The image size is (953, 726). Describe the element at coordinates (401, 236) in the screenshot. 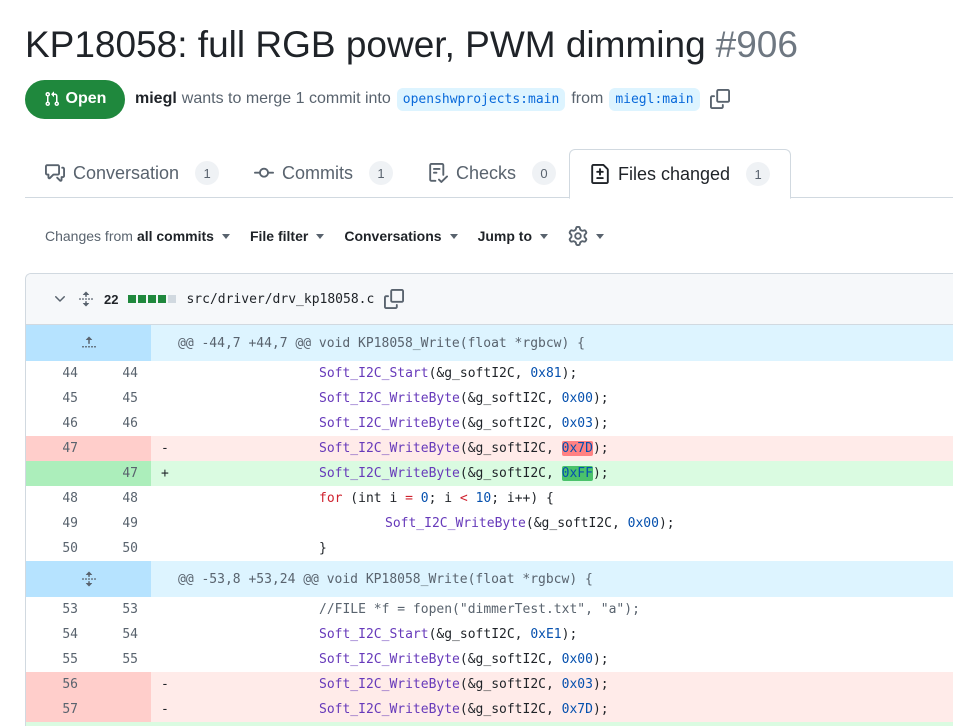

I see `conversations-dropdown: Conversations` at that location.